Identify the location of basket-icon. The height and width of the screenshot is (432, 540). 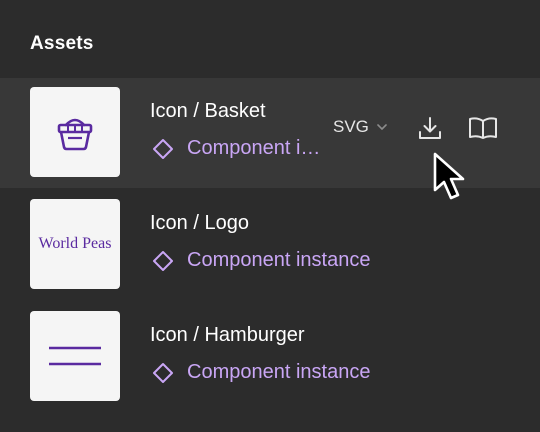
(75, 132).